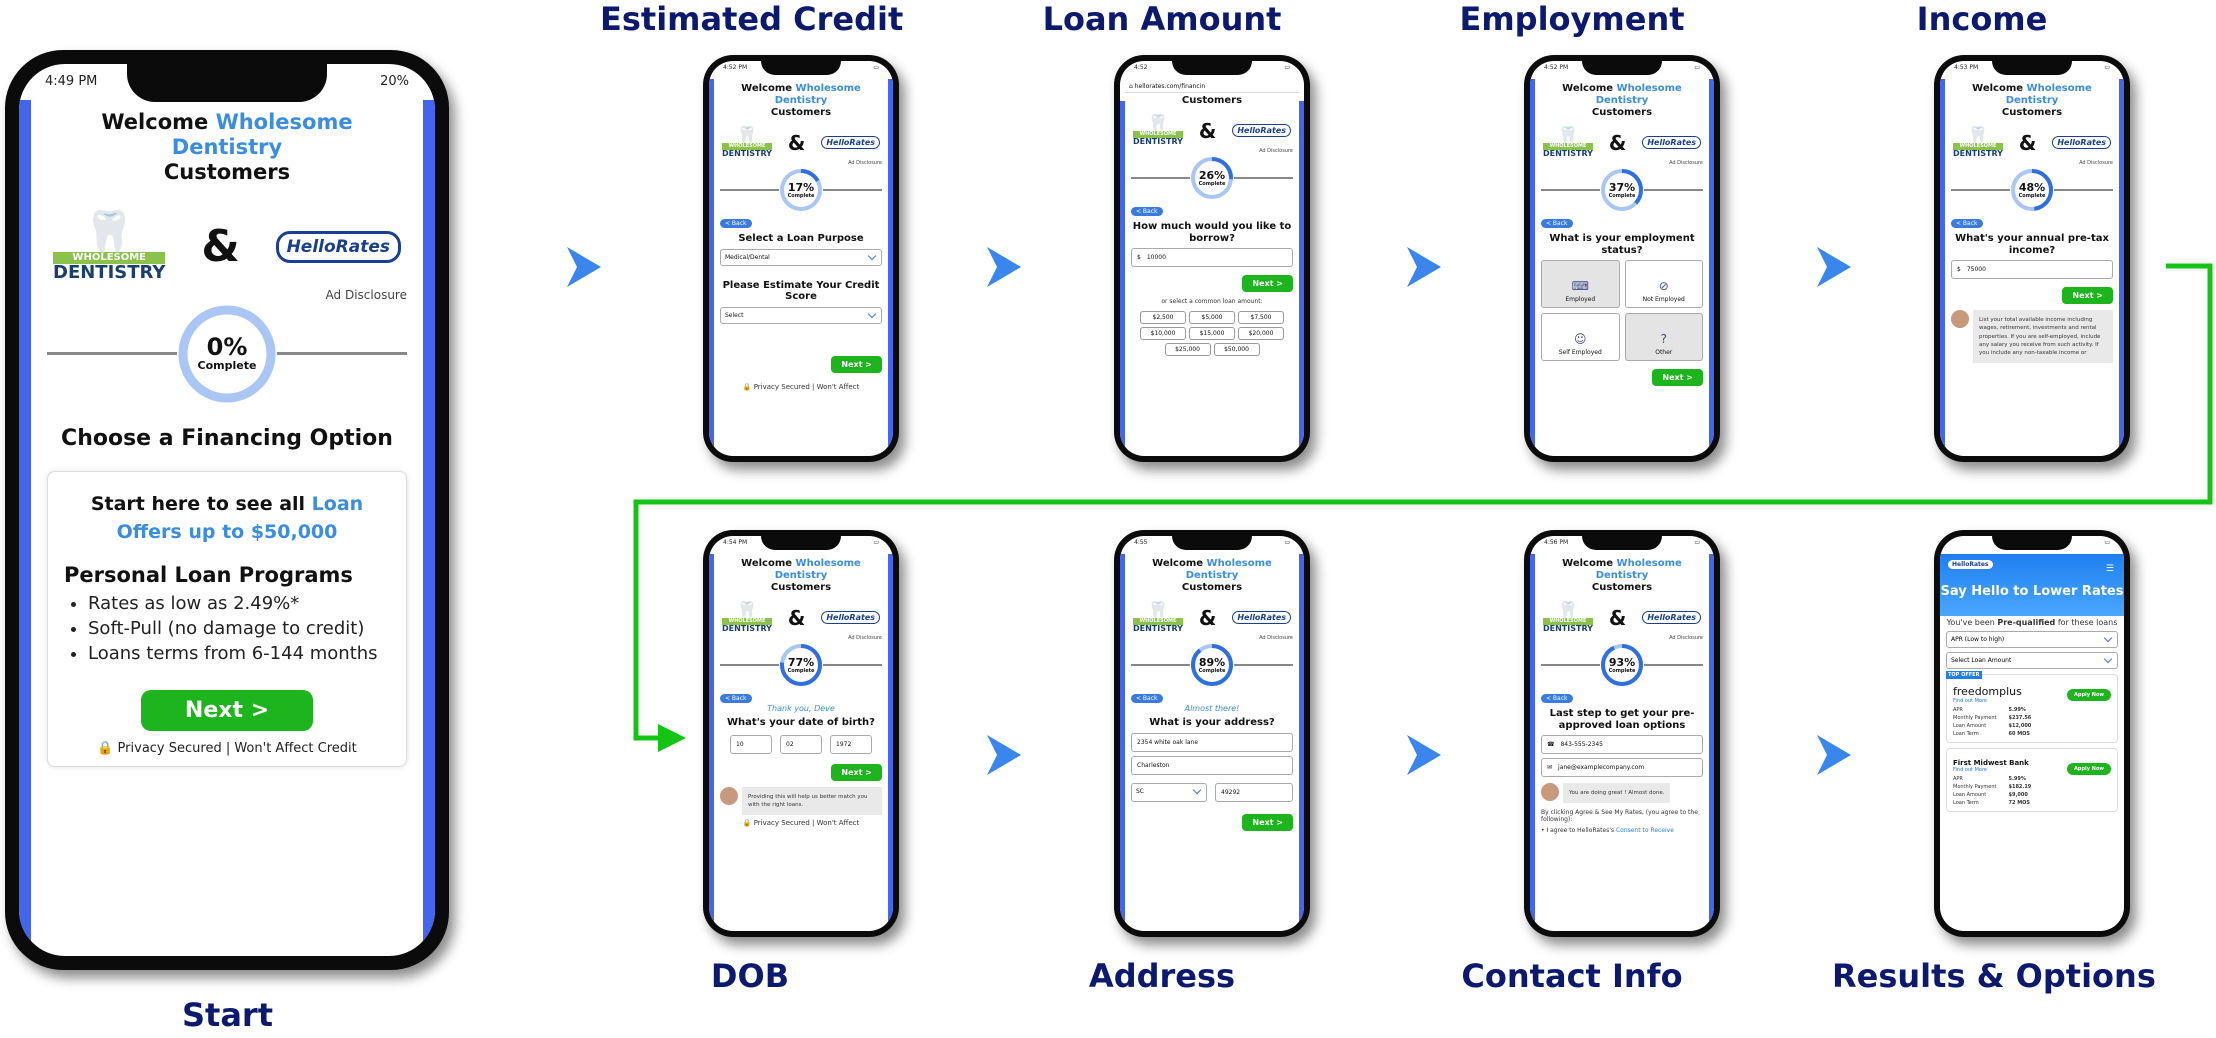 The height and width of the screenshot is (1038, 2216). Describe the element at coordinates (750, 976) in the screenshot. I see `step-label-dob: DOB` at that location.